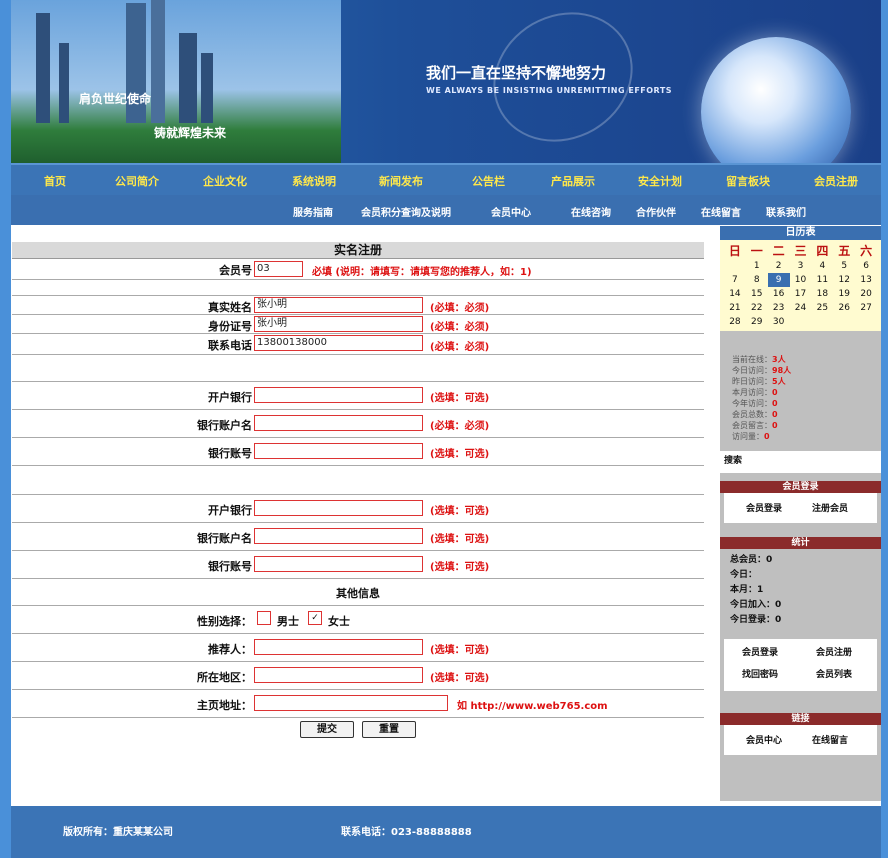  Describe the element at coordinates (735, 308) in the screenshot. I see `calendar-day: 21` at that location.